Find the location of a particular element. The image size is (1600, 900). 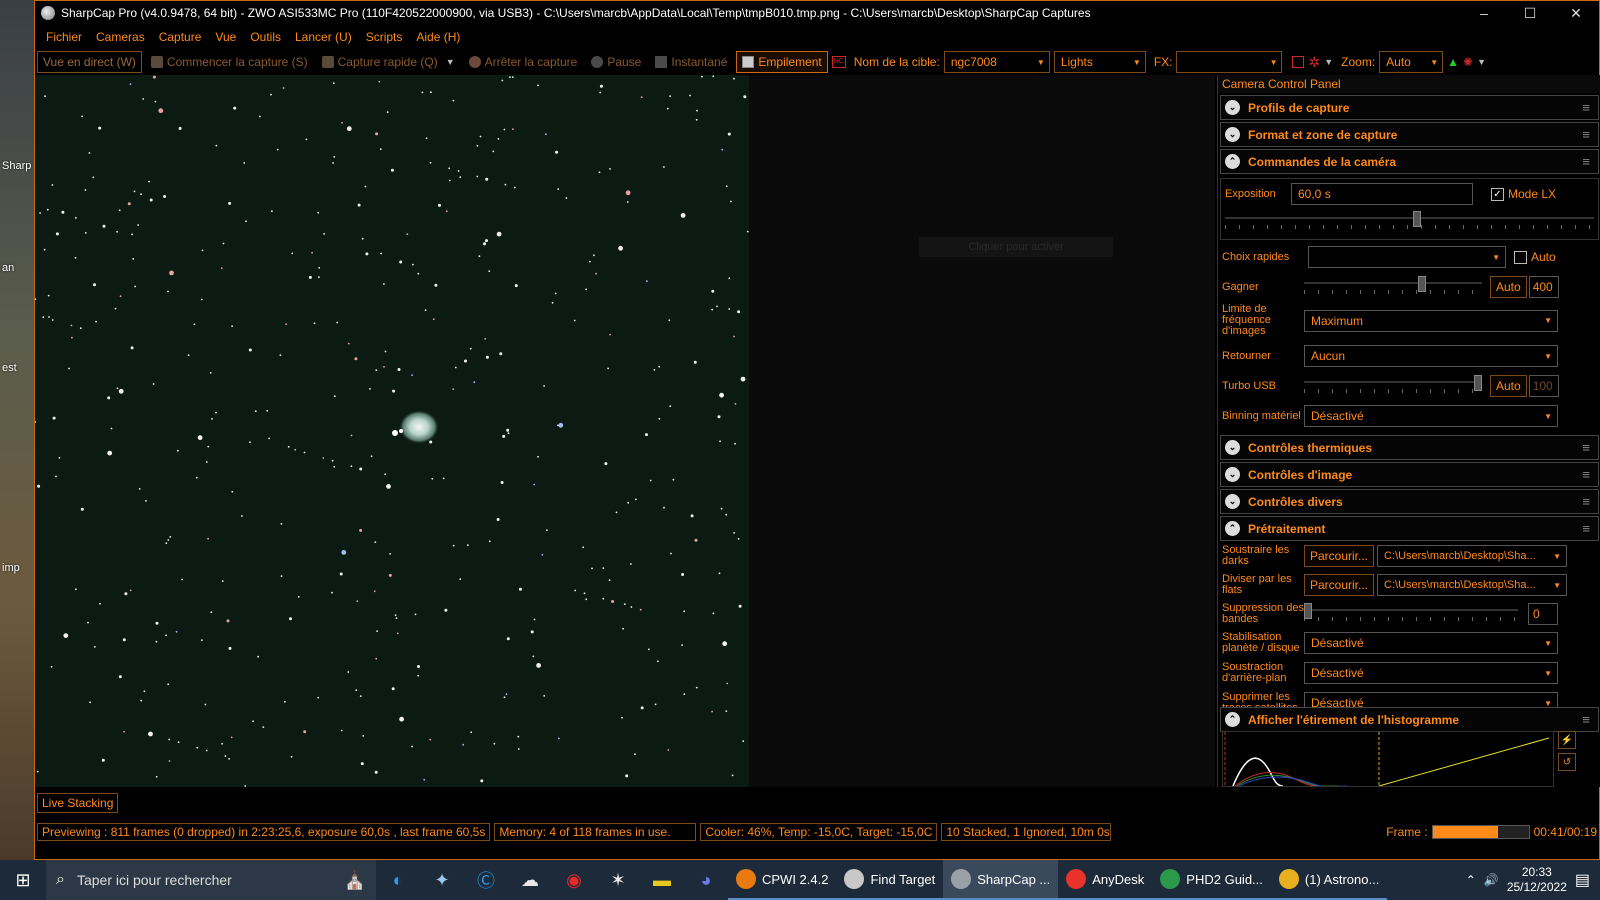

banding-value-input: 0 is located at coordinates (1543, 614).